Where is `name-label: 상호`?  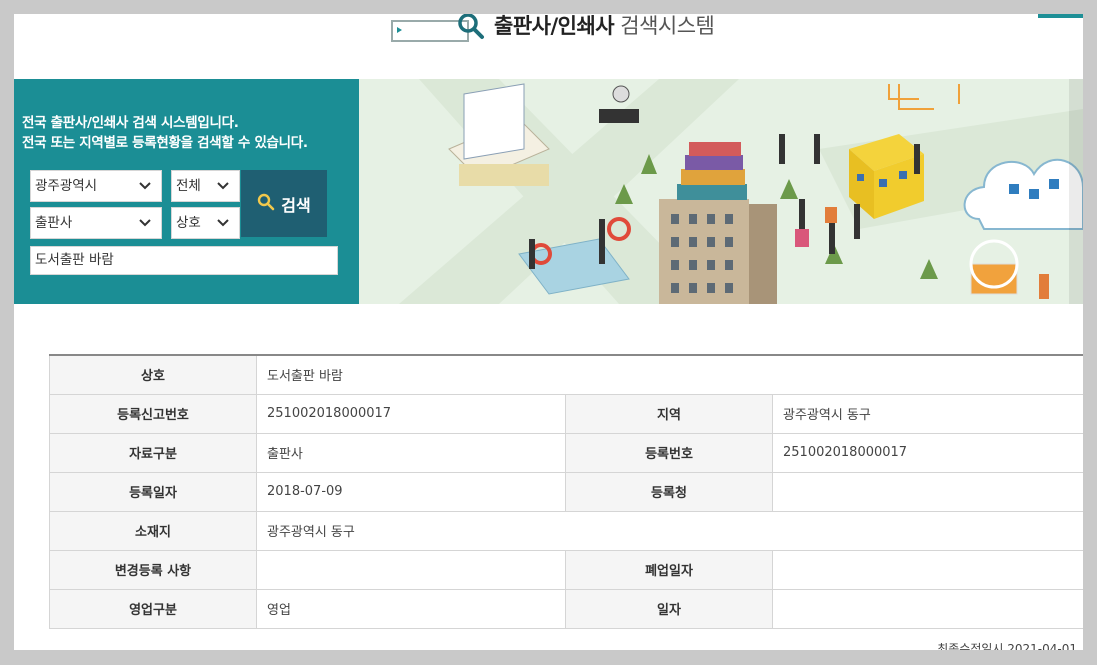 name-label: 상호 is located at coordinates (153, 374).